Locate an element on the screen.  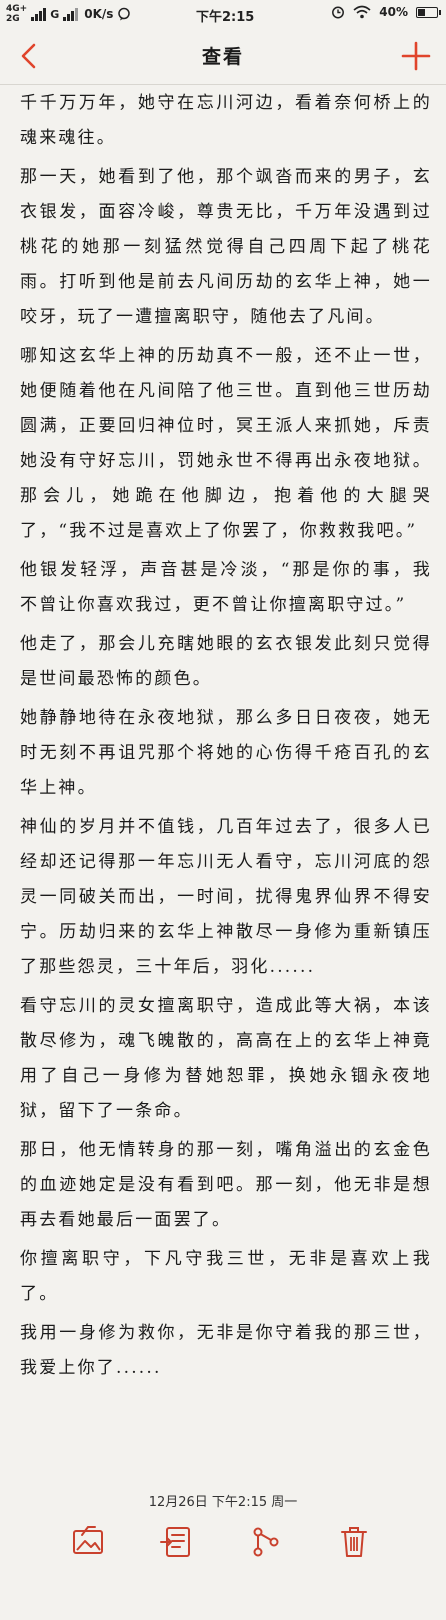
note-paragraph: 千千万万年，她守在忘川河边，看着奈何桥上的魂来魂往。 is located at coordinates (226, 120).